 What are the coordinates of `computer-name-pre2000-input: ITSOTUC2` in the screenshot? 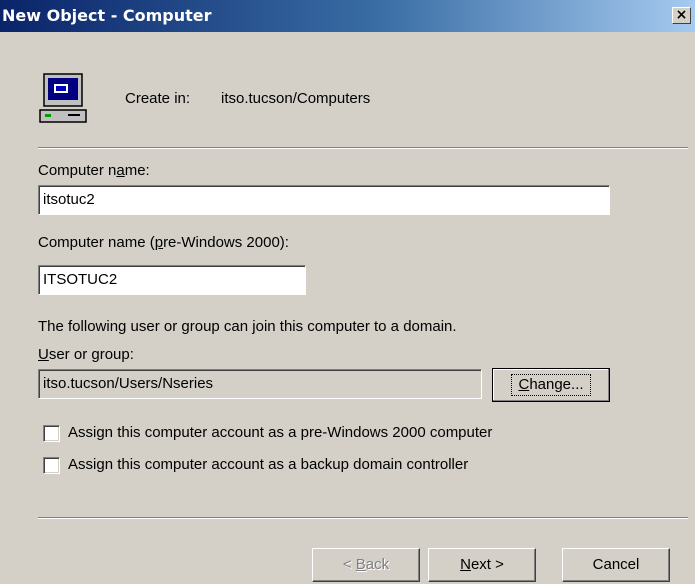 It's located at (172, 280).